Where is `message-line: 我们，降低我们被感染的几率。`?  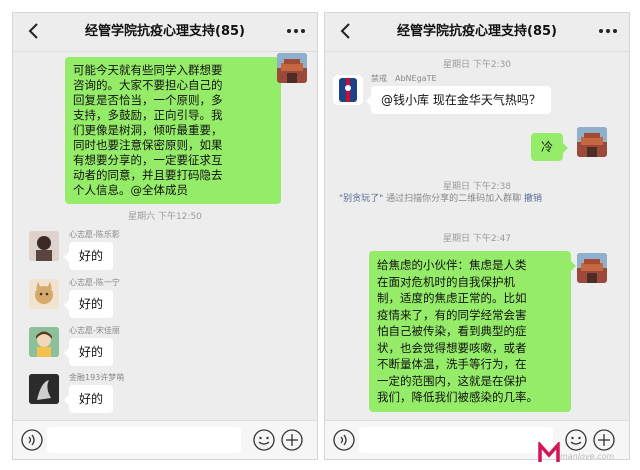 message-line: 我们，降低我们被感染的几率。 is located at coordinates (457, 397).